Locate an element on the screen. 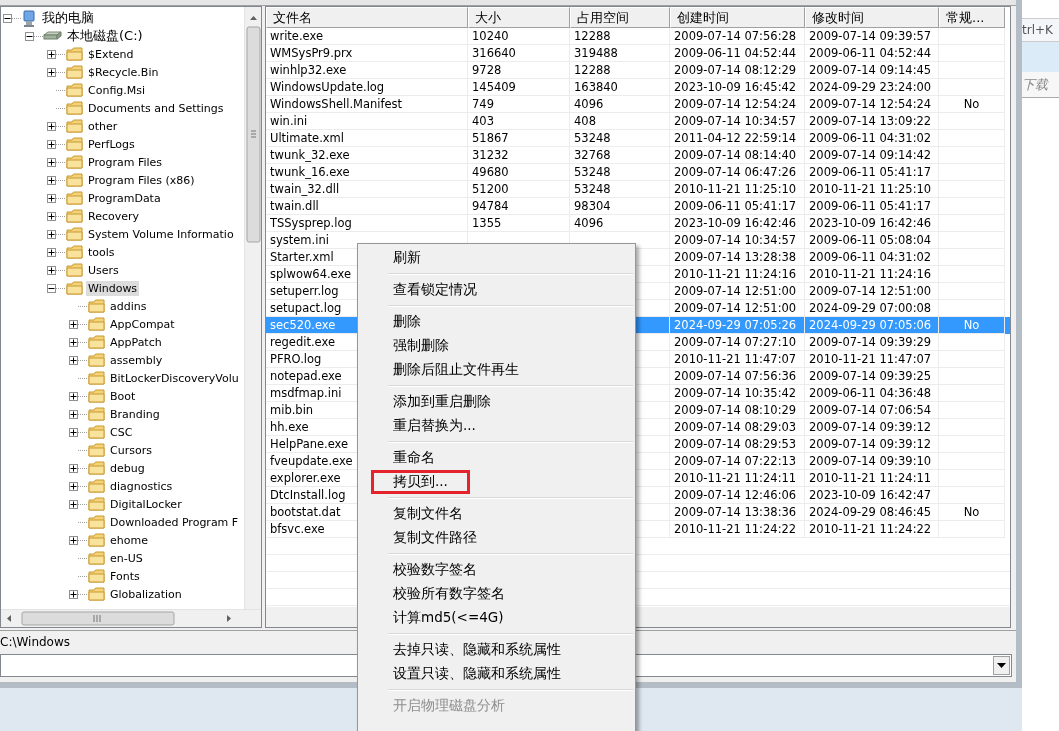  table-cell: 2009-07-14 07:27:10 is located at coordinates (735, 342).